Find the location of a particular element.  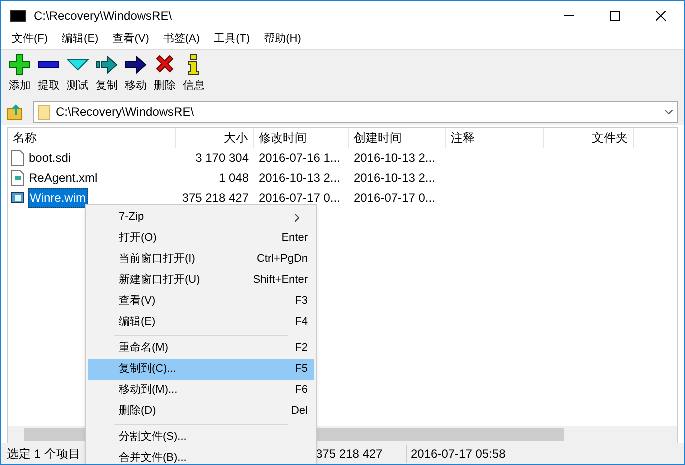

menu-item: 书签(A) is located at coordinates (182, 39).